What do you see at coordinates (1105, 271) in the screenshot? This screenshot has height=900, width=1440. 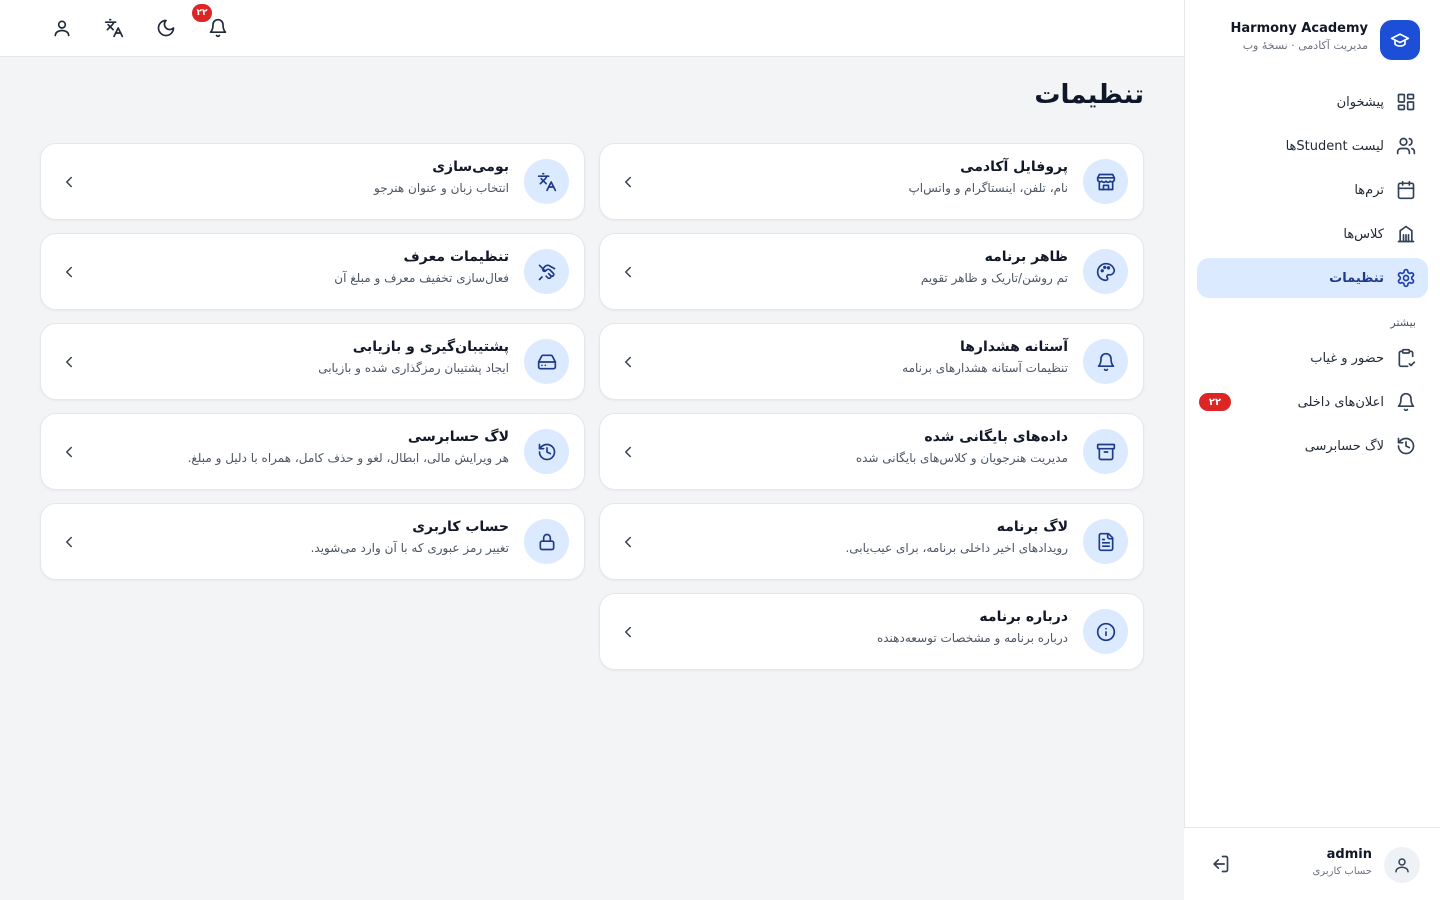 I see `palette-icon` at bounding box center [1105, 271].